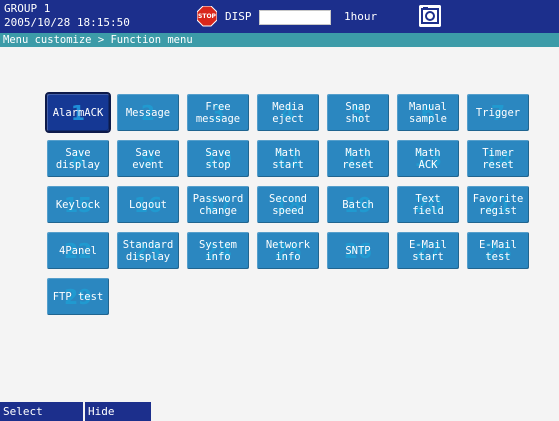  I want to click on menu-button-26: 26 SNTP, so click(358, 250).